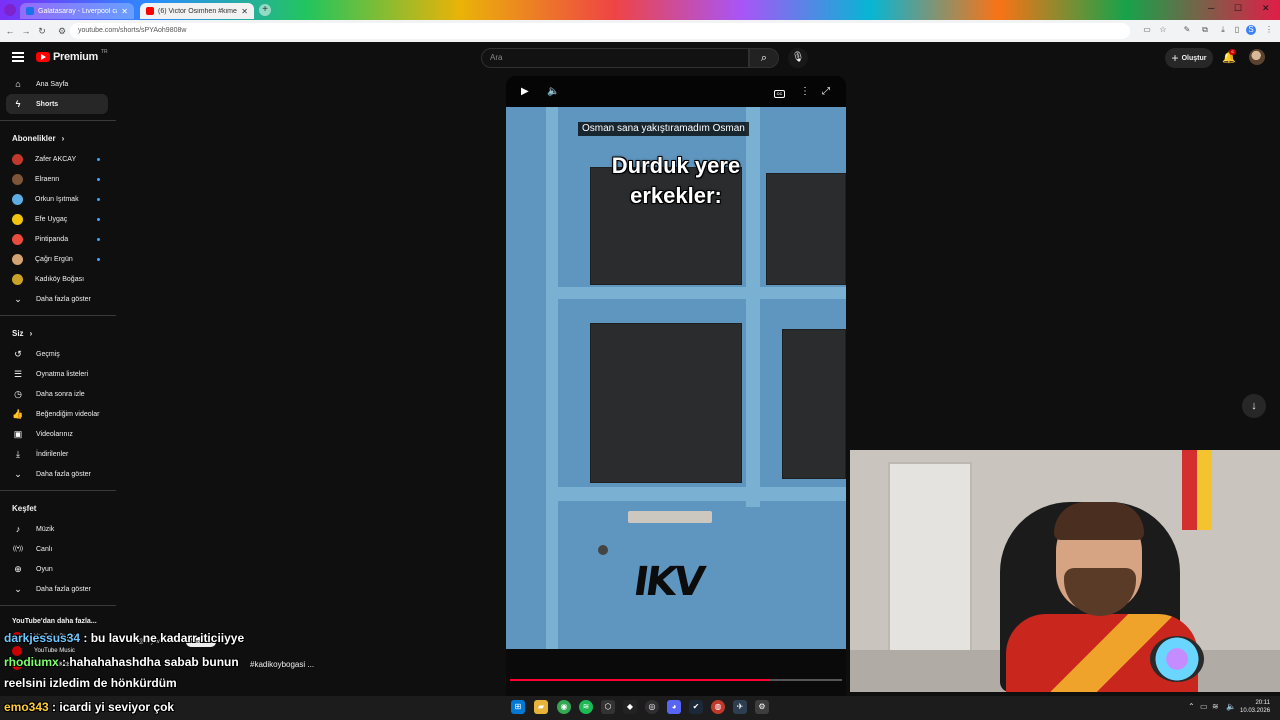 This screenshot has height=720, width=1280. Describe the element at coordinates (58, 333) in the screenshot. I see `you-header: Siz ›` at that location.